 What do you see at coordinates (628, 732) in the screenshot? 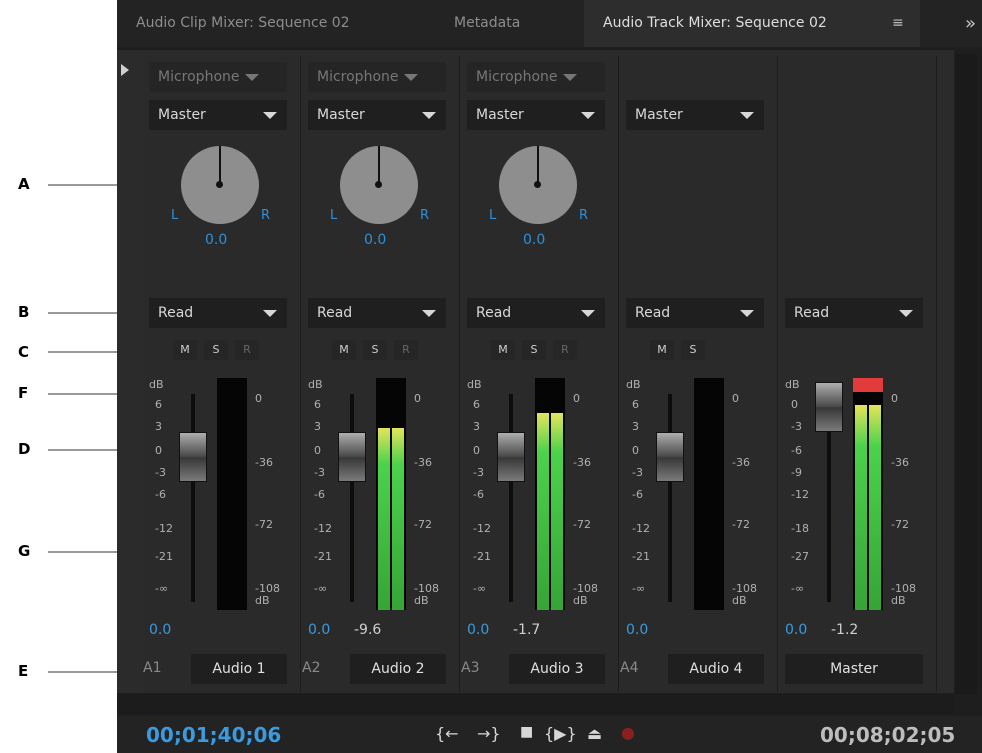
I see `record-button: ●` at bounding box center [628, 732].